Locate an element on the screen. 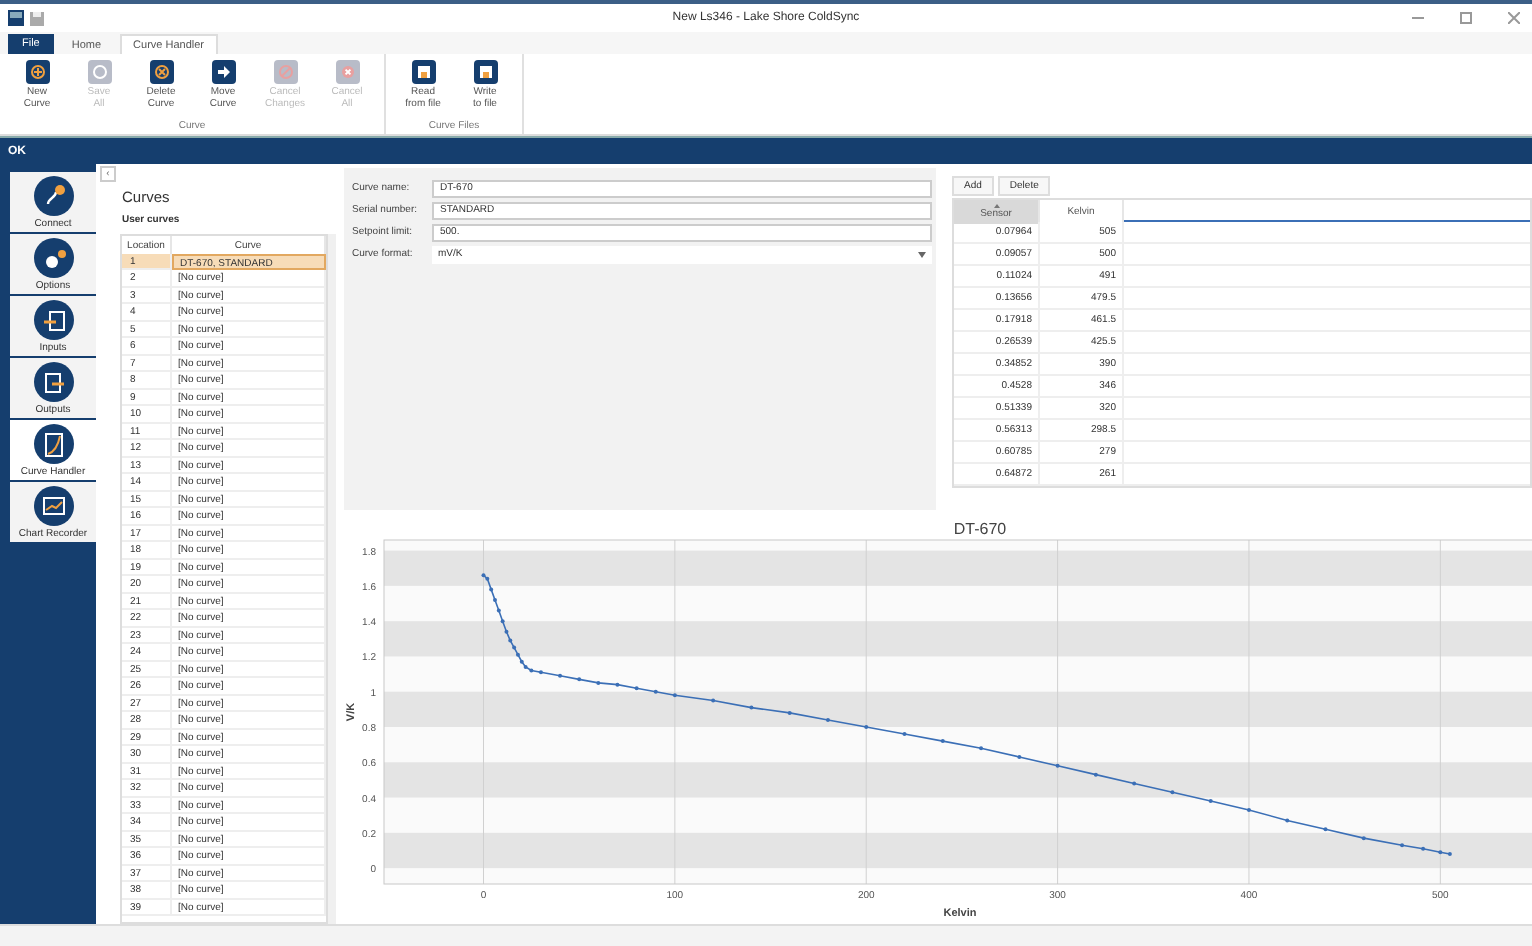  curve-icon is located at coordinates (53, 444).